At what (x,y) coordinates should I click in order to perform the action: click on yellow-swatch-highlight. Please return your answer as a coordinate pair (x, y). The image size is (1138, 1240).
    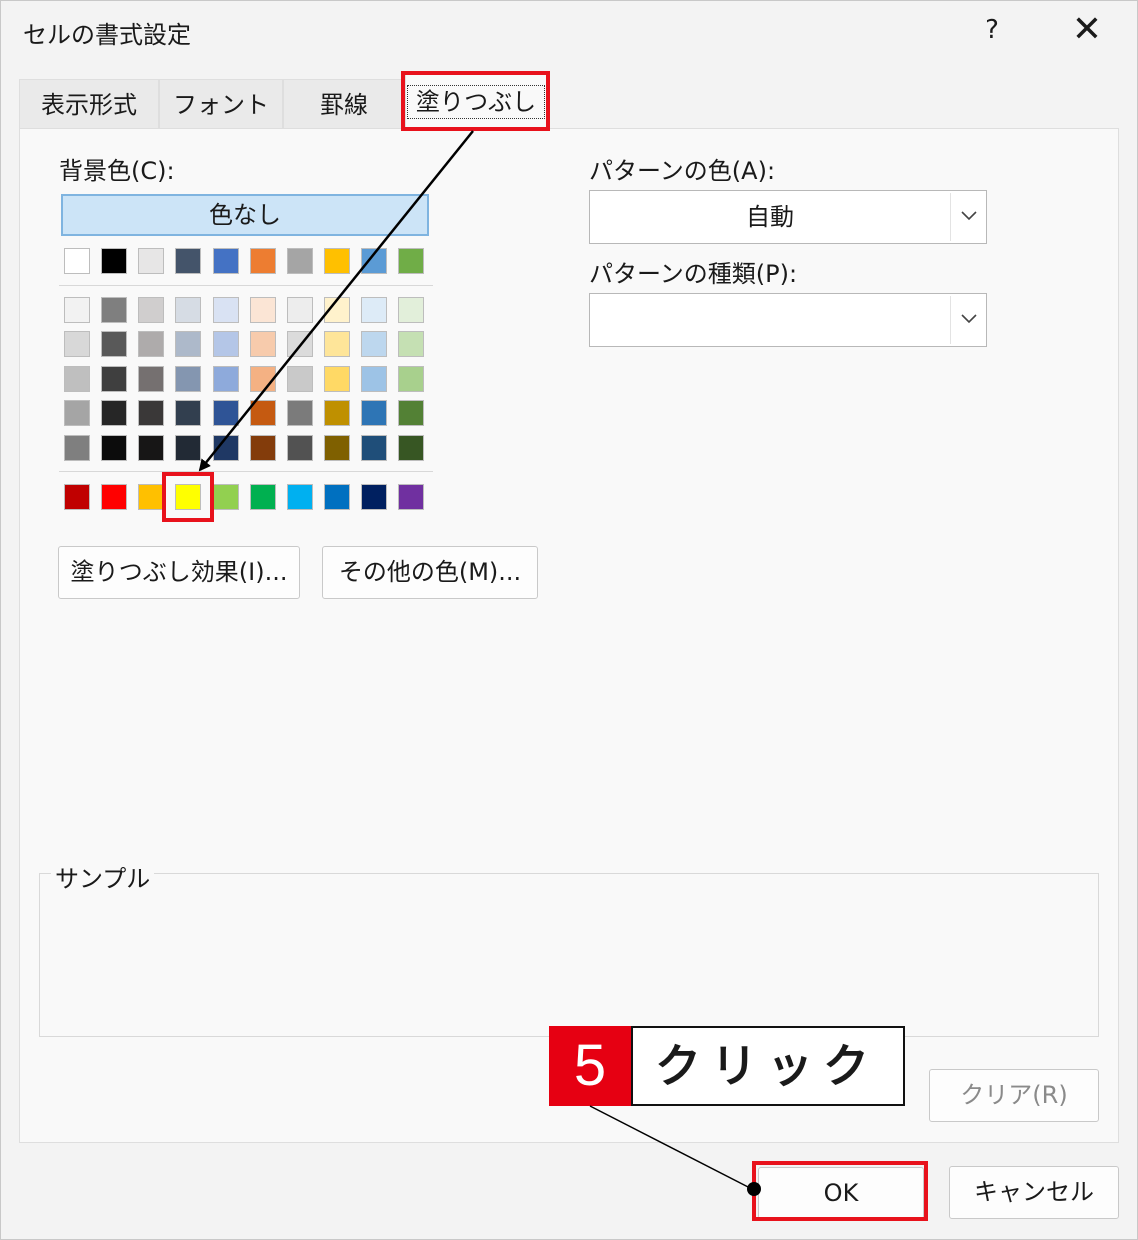
    Looking at the image, I should click on (188, 497).